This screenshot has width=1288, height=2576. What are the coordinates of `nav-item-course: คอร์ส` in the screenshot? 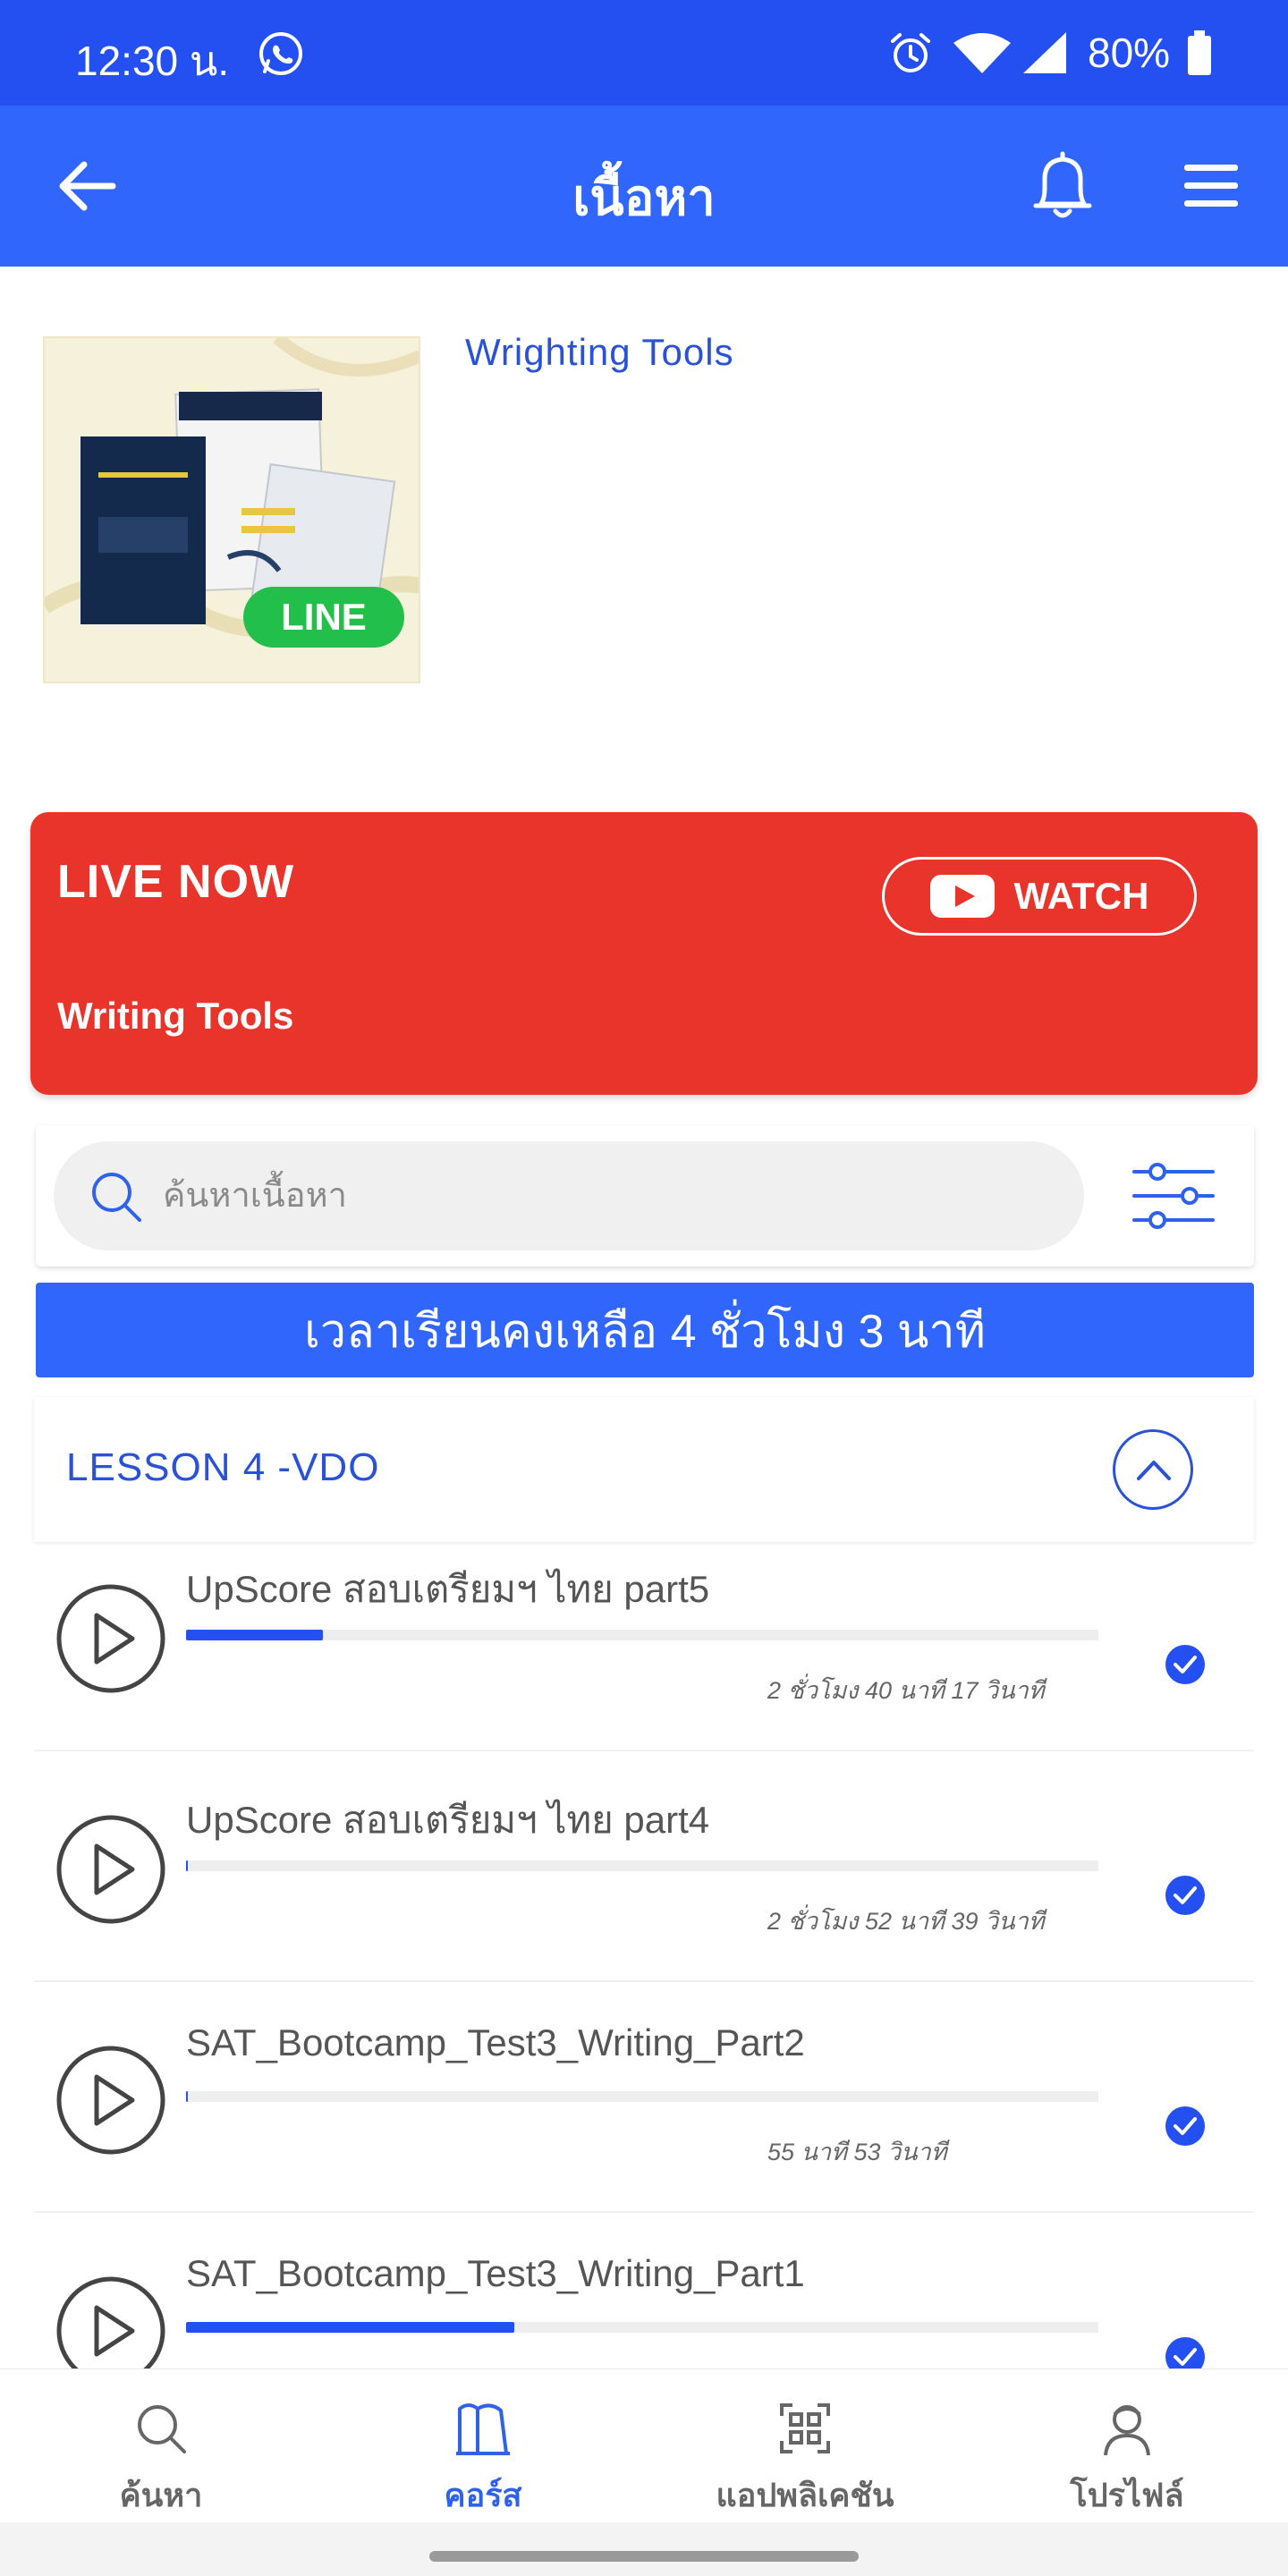 It's located at (483, 2460).